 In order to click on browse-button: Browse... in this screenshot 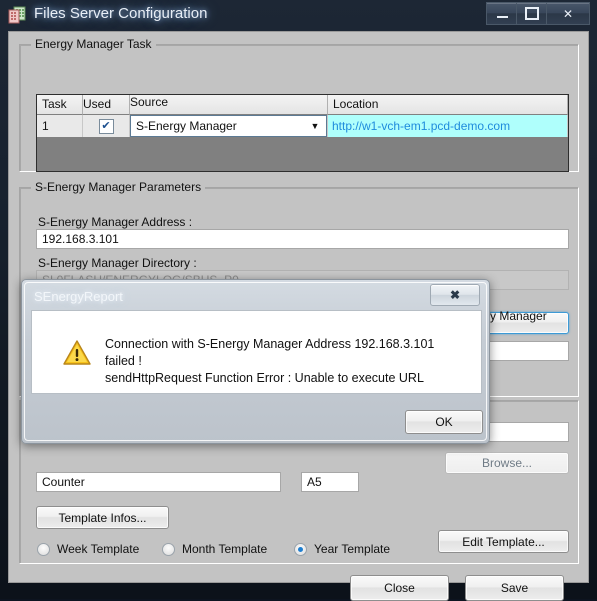, I will do `click(507, 463)`.